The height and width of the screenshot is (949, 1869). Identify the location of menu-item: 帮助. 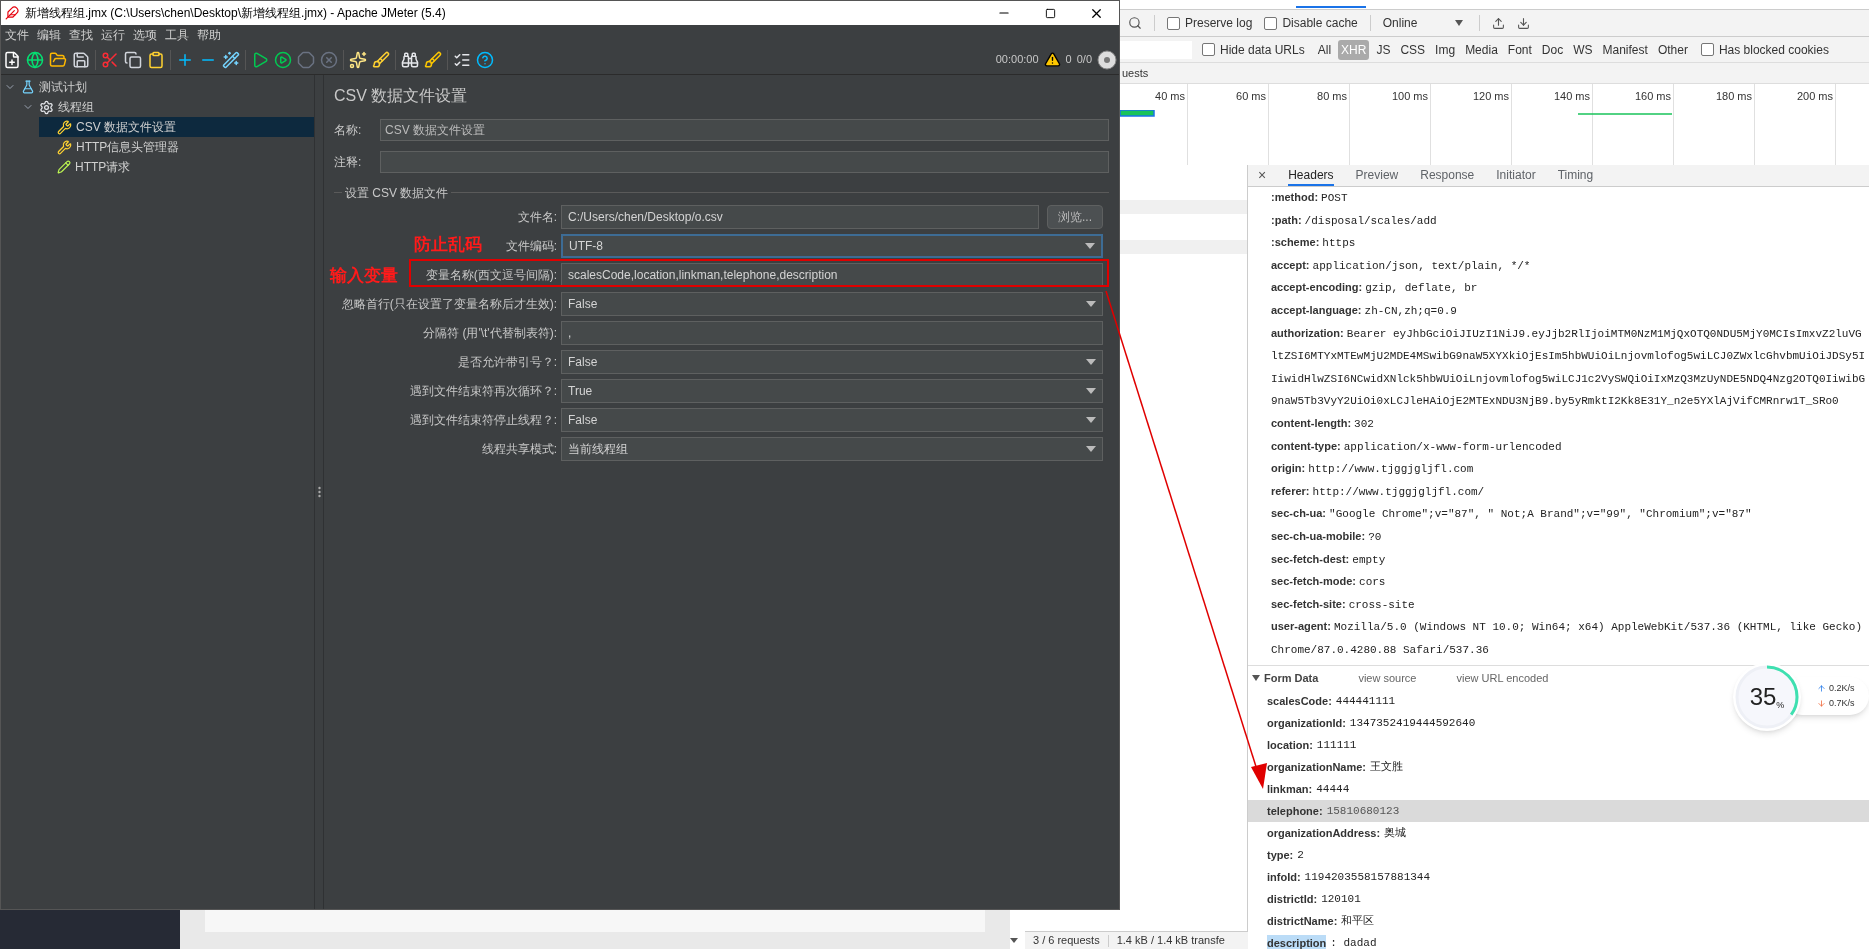
(209, 35).